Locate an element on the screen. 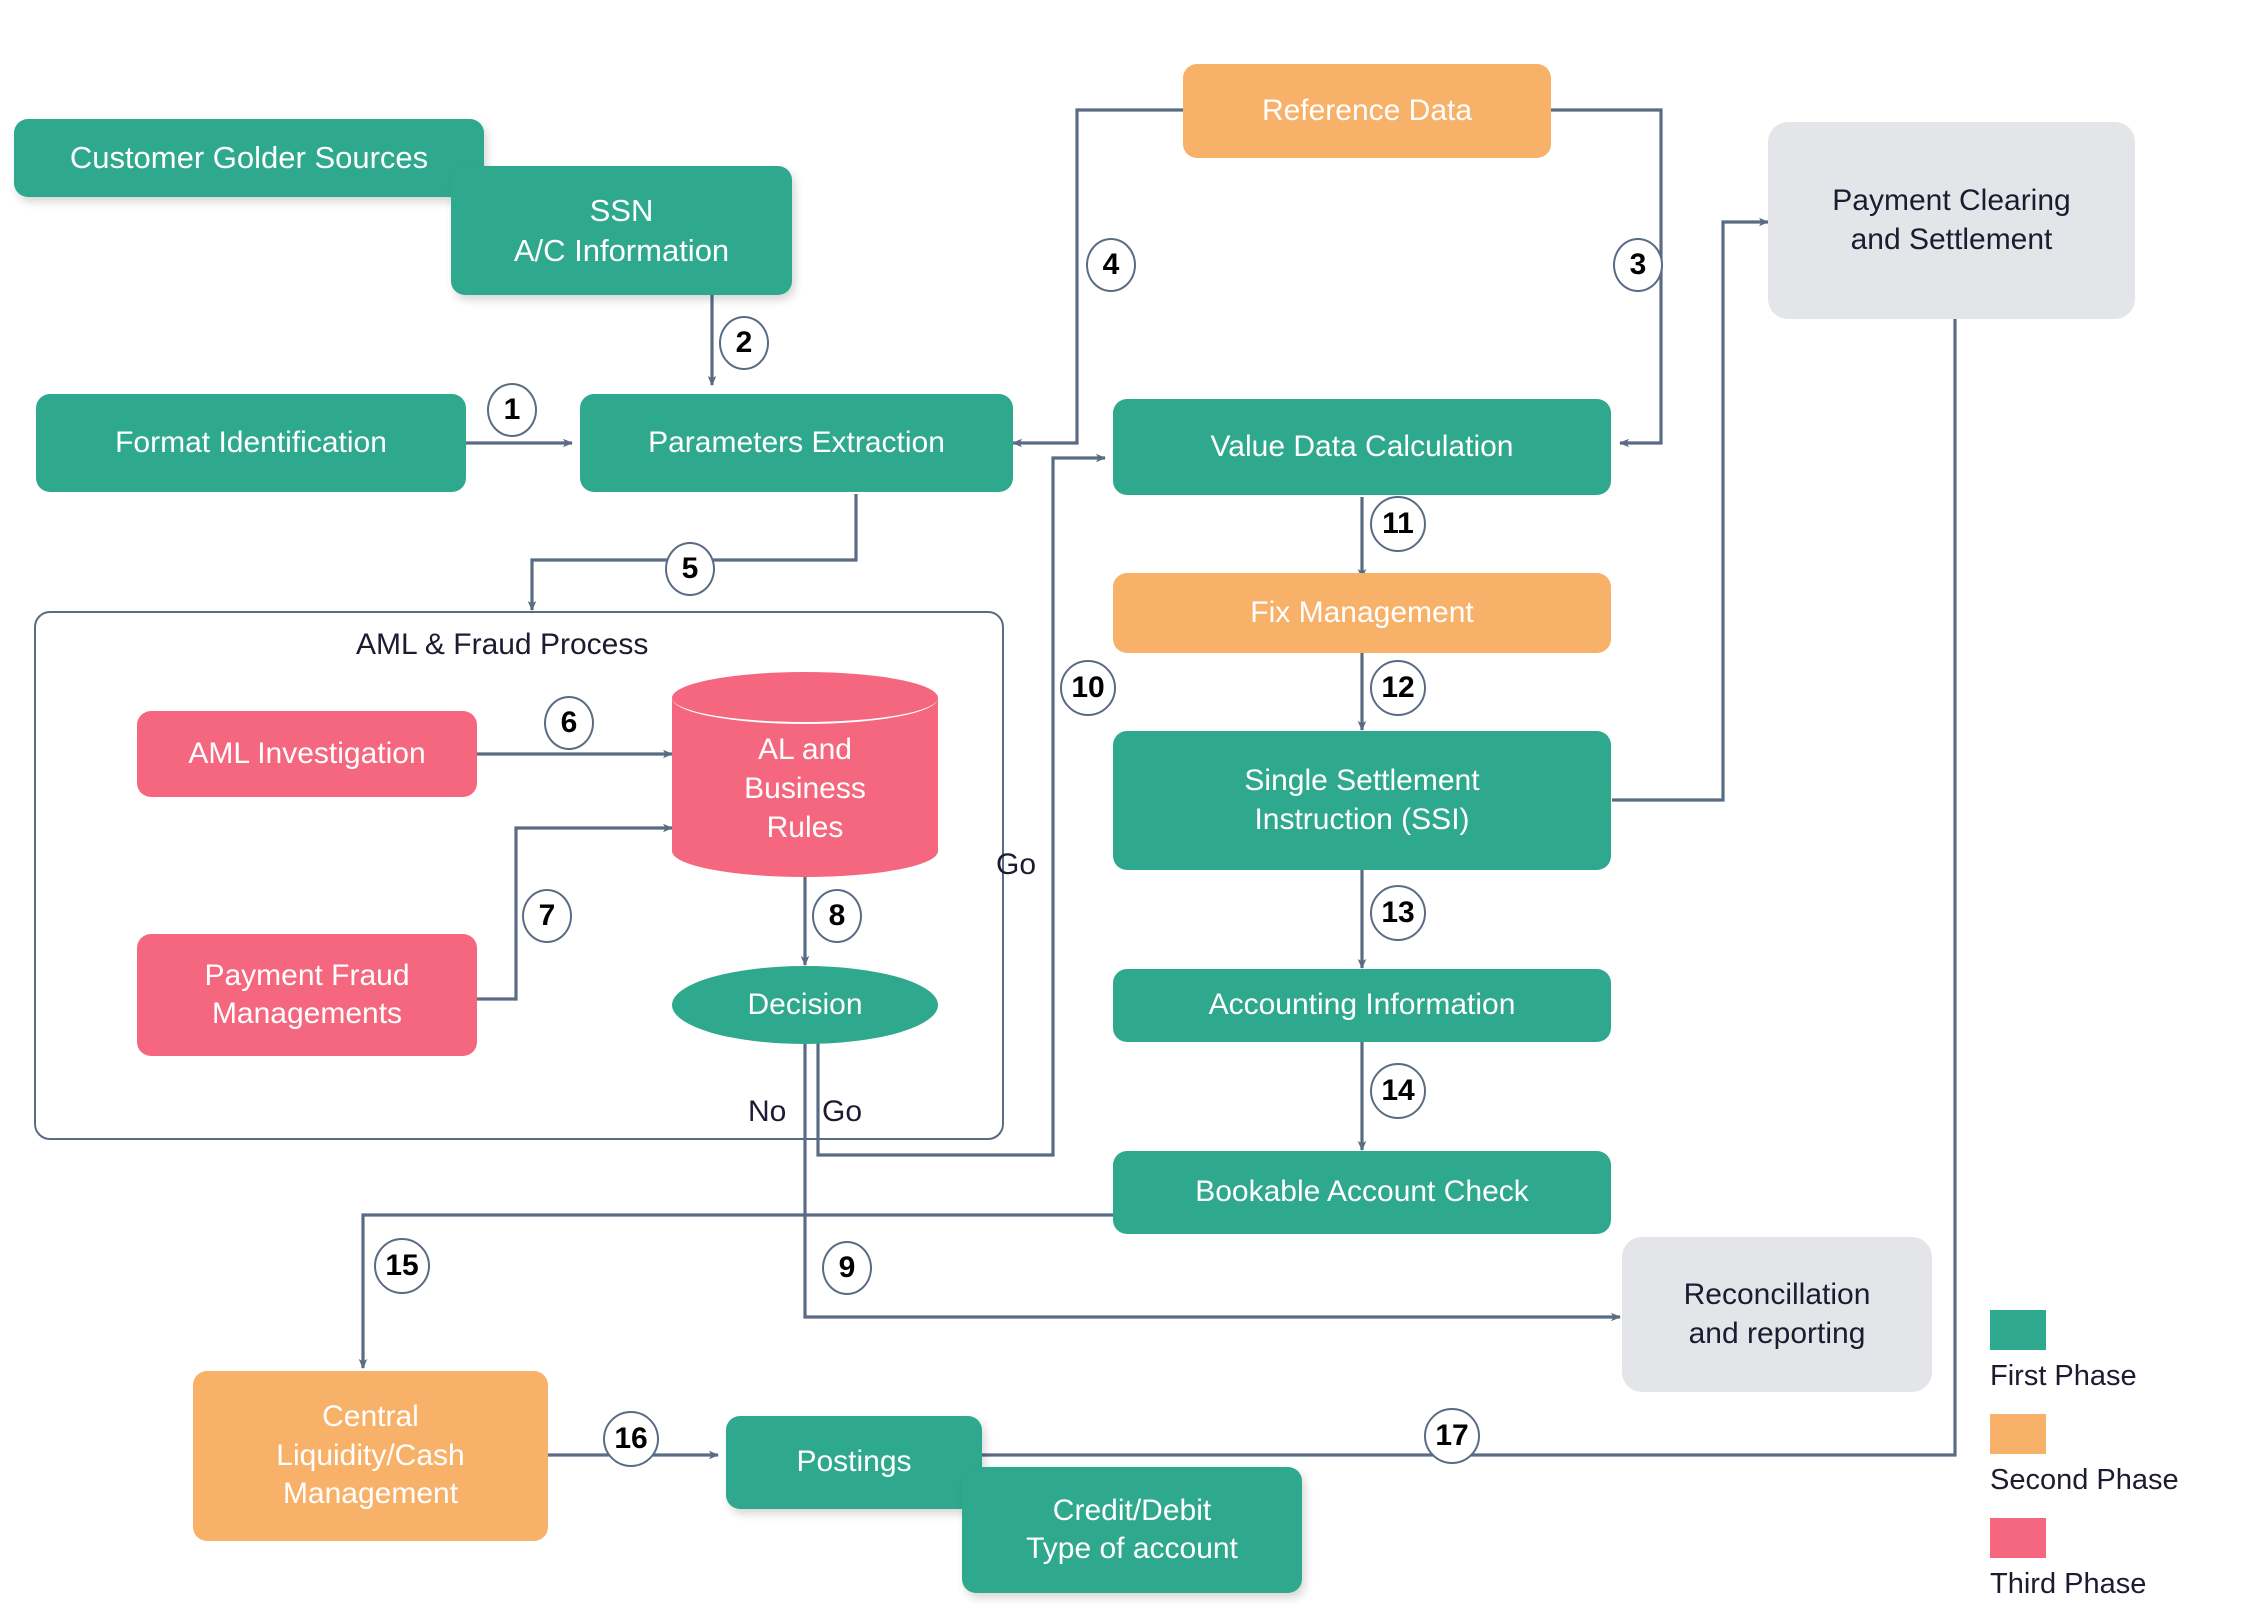 Image resolution: width=2250 pixels, height=1617 pixels. node-label: Accounting Information is located at coordinates (1362, 1005).